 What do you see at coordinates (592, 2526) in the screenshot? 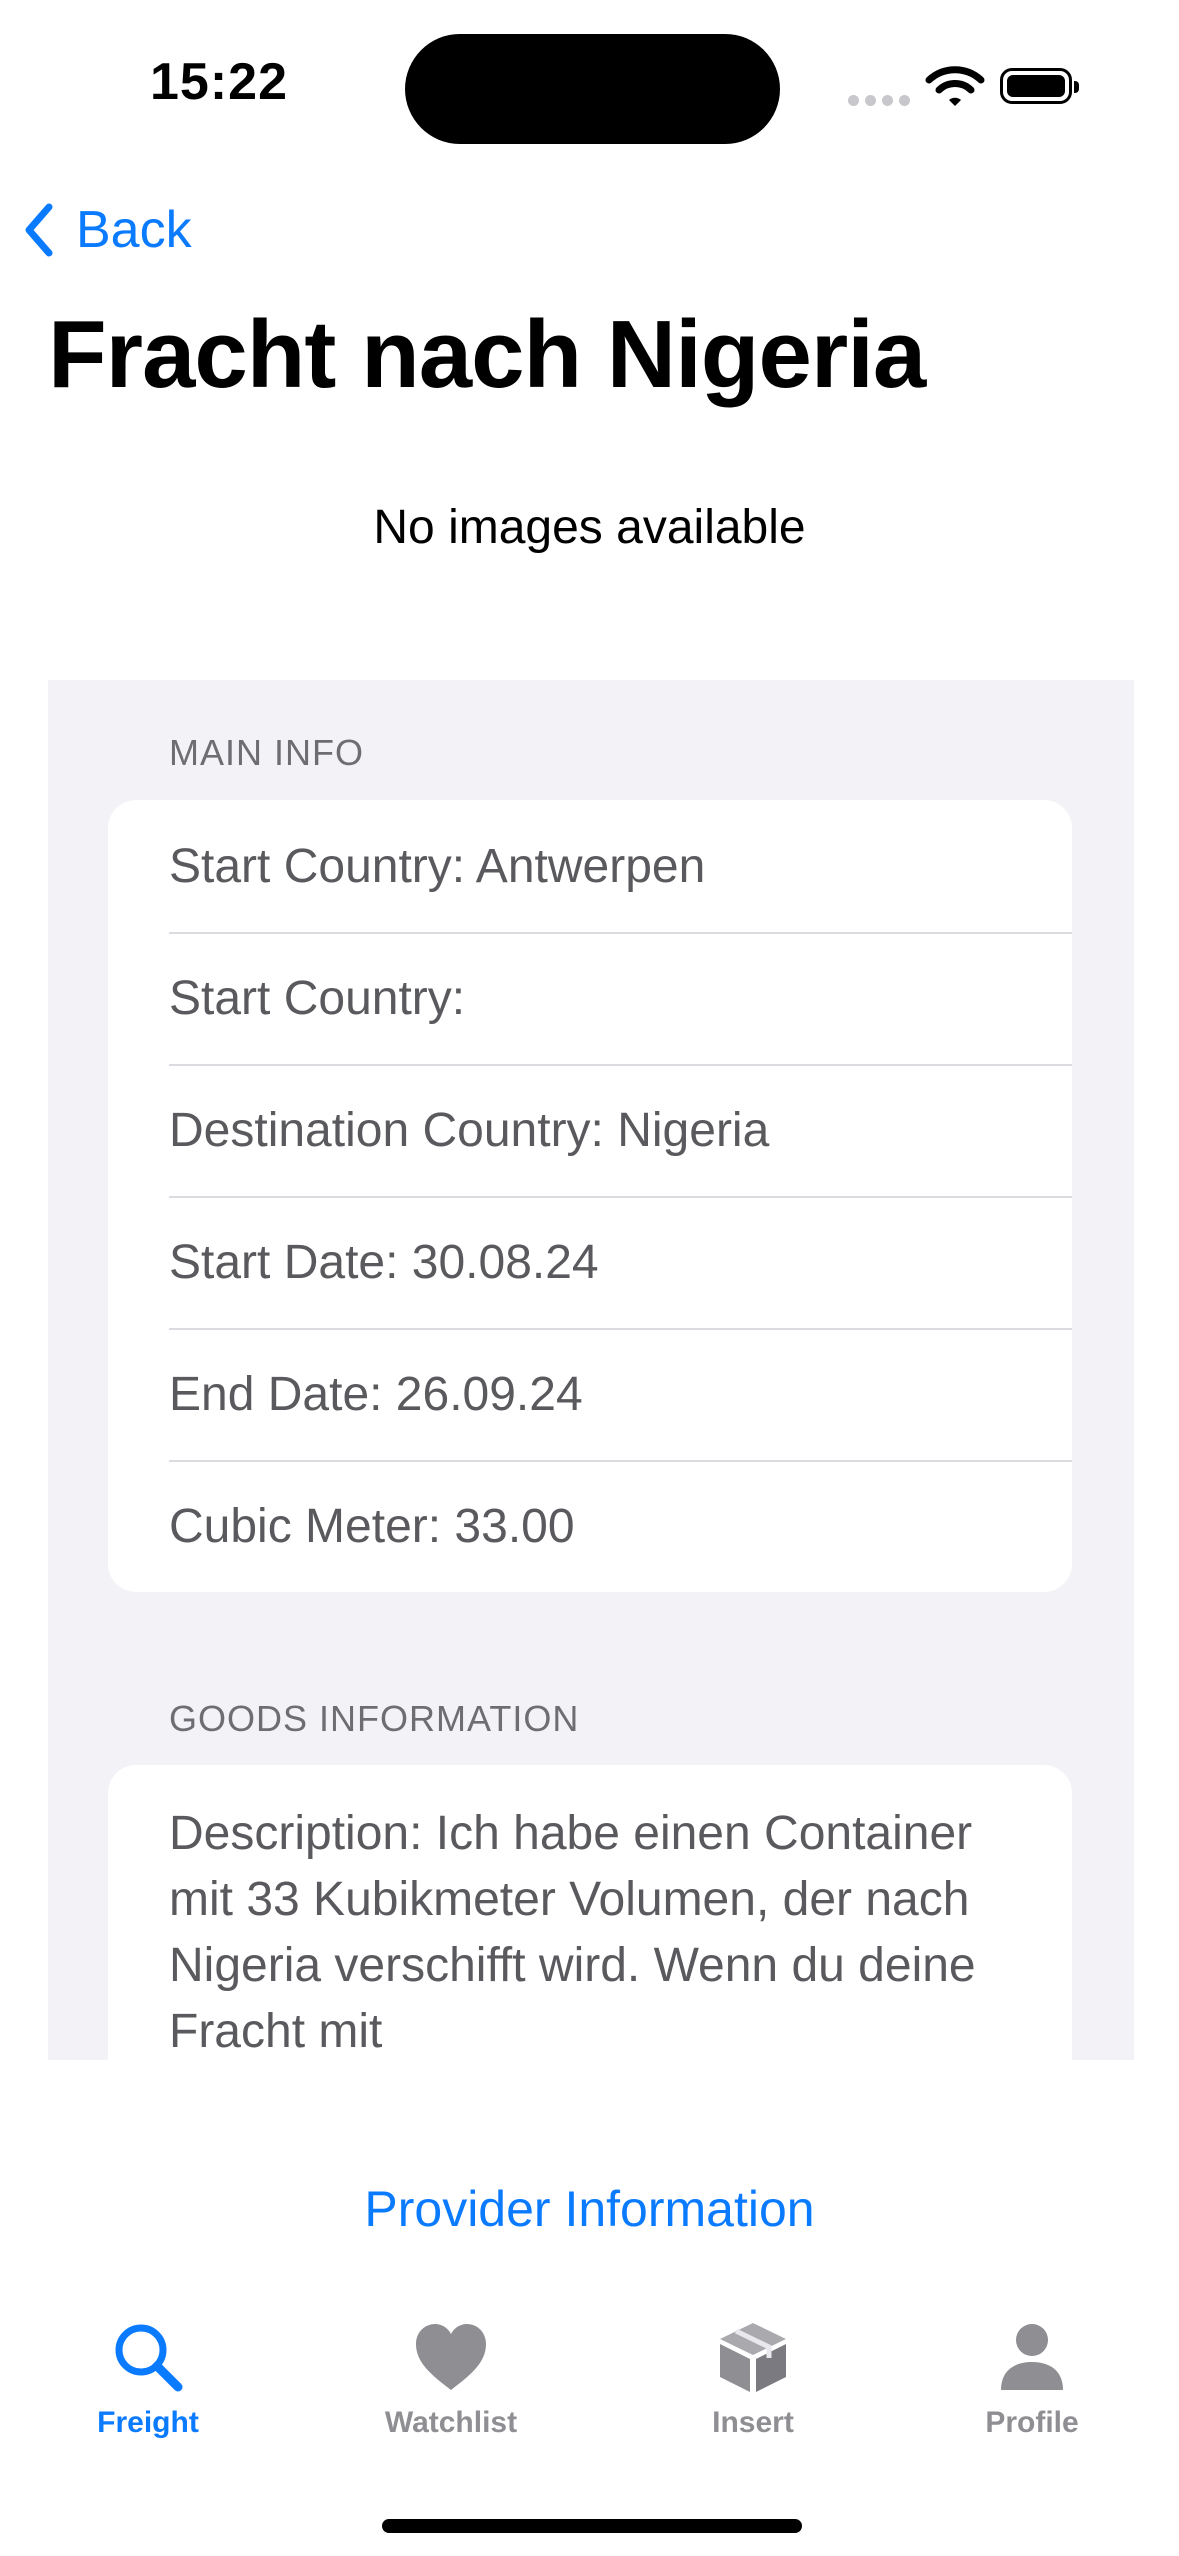
I see `home-indicator` at bounding box center [592, 2526].